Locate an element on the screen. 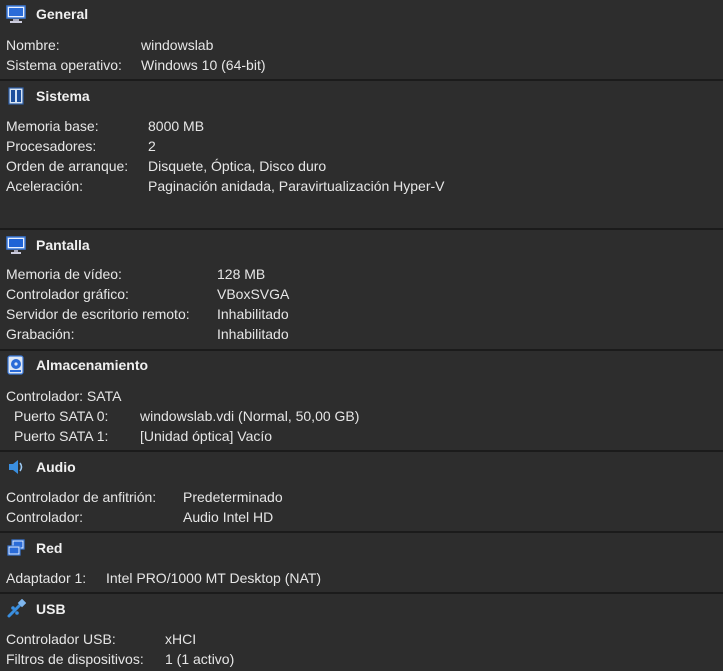  field-value: 128 MB is located at coordinates (241, 274).